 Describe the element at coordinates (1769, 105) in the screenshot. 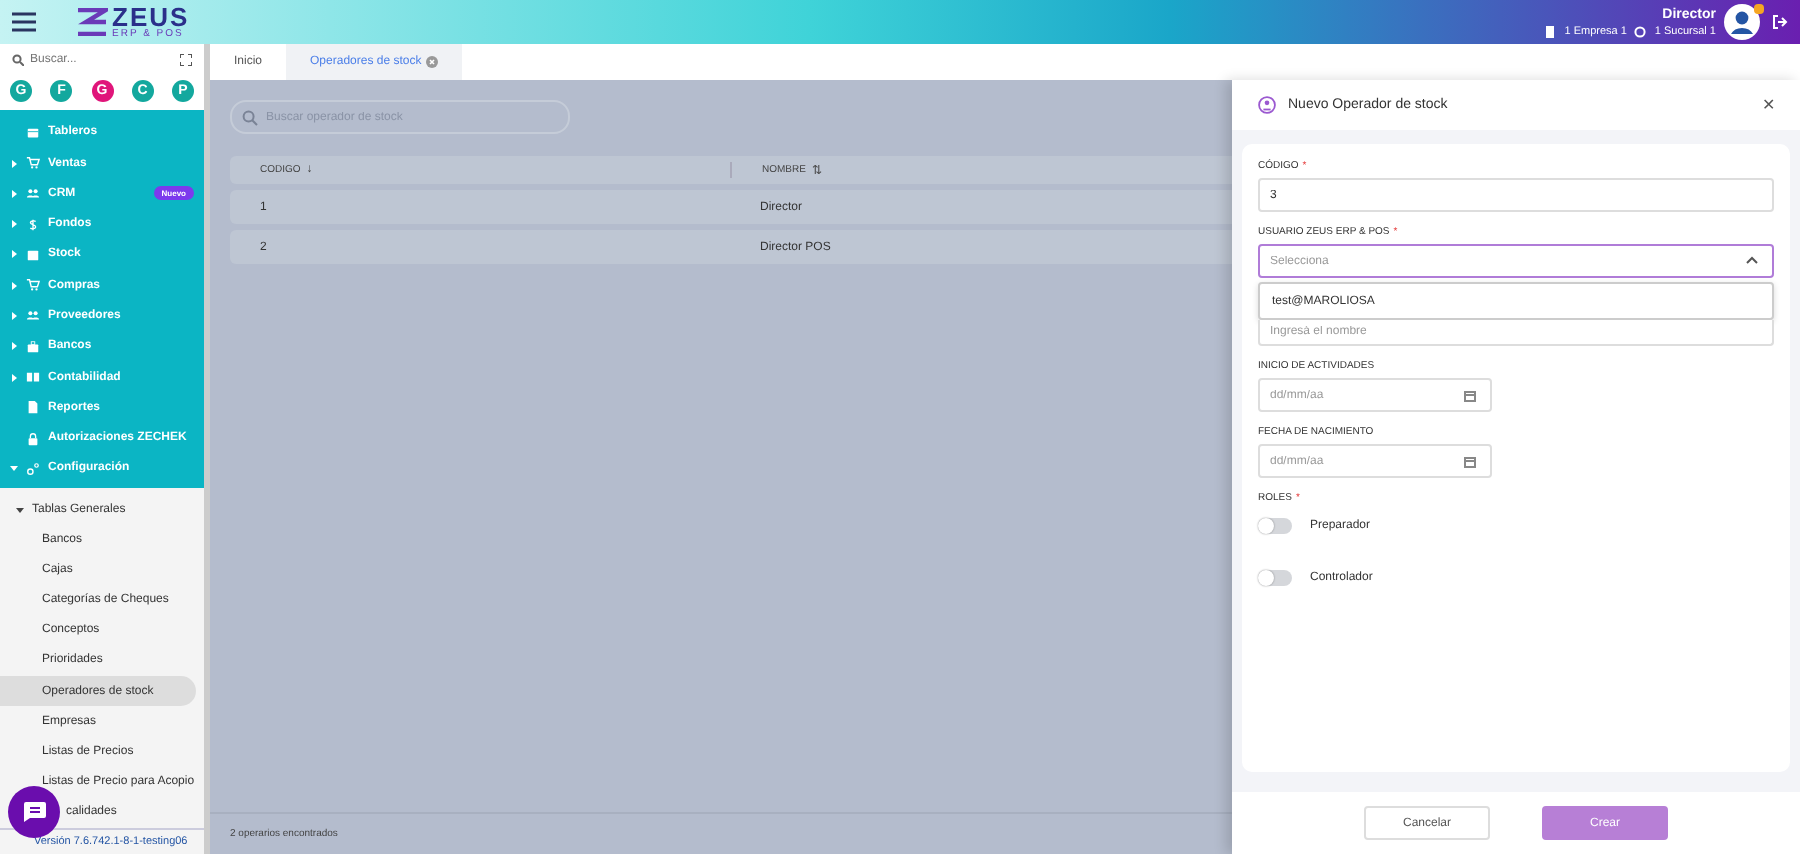

I see `close-button: ✕` at that location.